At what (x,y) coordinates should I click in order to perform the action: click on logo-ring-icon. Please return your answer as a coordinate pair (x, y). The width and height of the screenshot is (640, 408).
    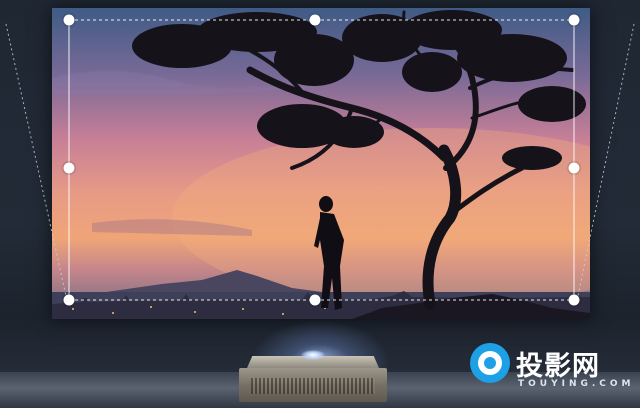
    Looking at the image, I should click on (490, 363).